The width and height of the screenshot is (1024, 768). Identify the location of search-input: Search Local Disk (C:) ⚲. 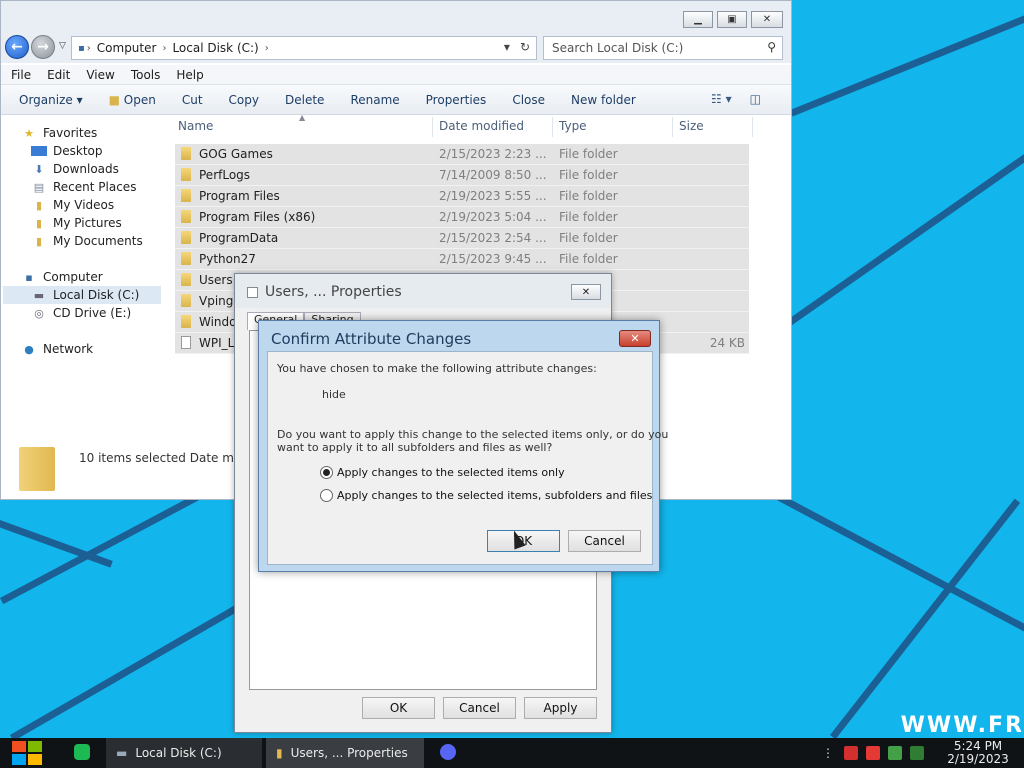
(663, 48).